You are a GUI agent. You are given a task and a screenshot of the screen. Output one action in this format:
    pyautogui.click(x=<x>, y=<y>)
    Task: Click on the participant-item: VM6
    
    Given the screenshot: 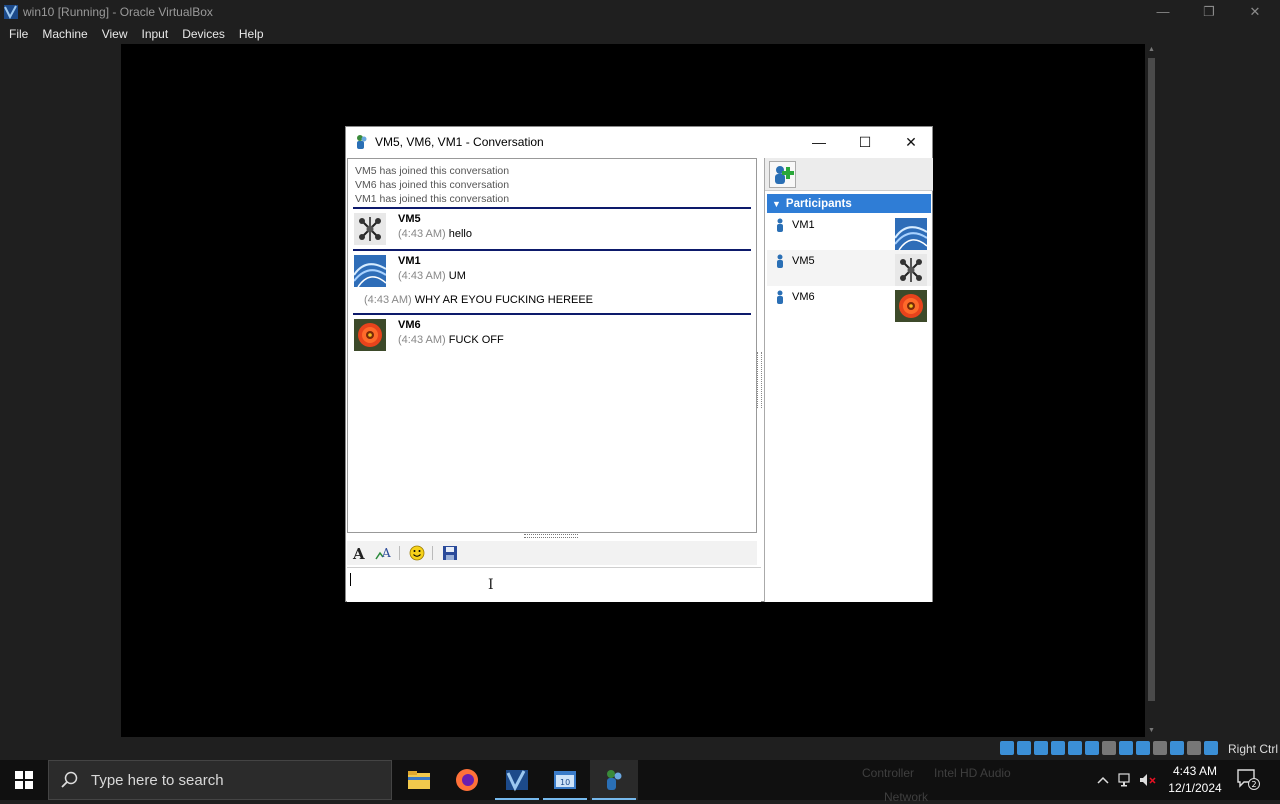 What is the action you would take?
    pyautogui.click(x=849, y=304)
    